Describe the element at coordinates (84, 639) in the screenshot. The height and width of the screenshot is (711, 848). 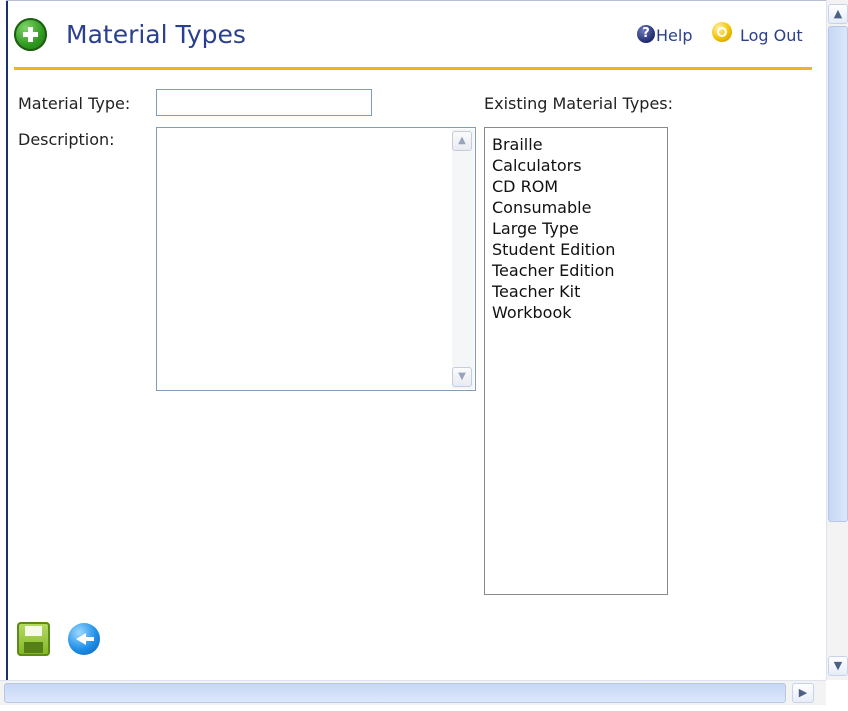
I see `back-icon` at that location.